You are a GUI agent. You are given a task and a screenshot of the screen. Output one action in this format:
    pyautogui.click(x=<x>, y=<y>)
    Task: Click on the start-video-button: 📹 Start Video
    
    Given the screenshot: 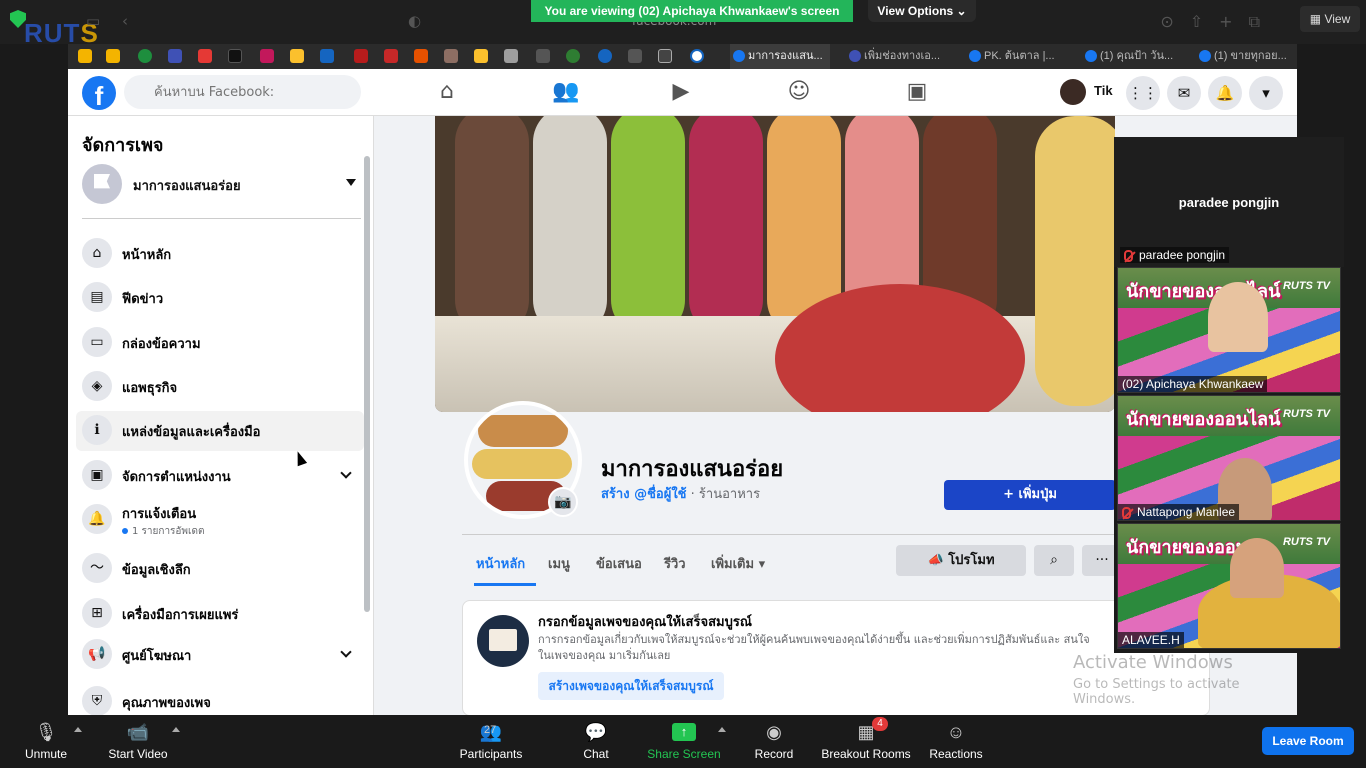 What is the action you would take?
    pyautogui.click(x=138, y=741)
    